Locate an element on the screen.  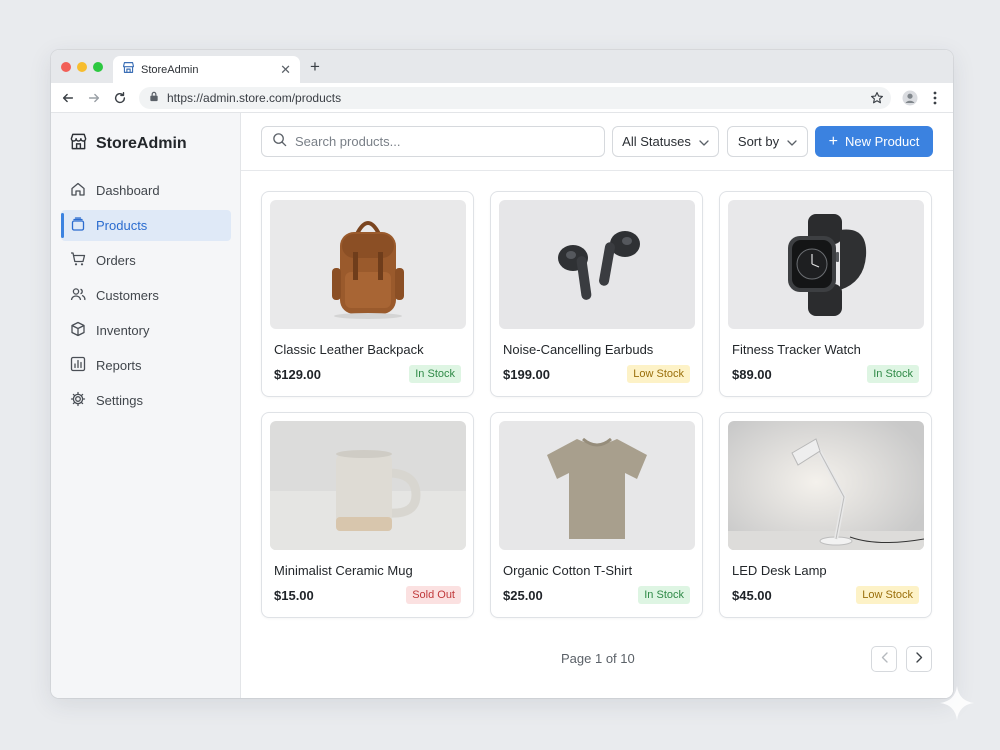
home-icon is located at coordinates (78, 190).